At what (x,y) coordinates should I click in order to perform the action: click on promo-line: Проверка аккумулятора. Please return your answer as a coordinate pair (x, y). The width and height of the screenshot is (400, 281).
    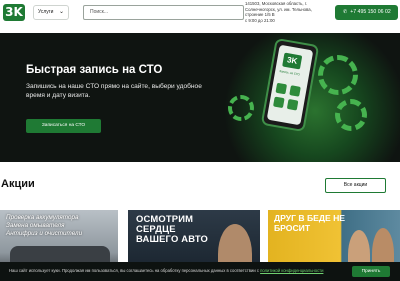
    Looking at the image, I should click on (42, 217).